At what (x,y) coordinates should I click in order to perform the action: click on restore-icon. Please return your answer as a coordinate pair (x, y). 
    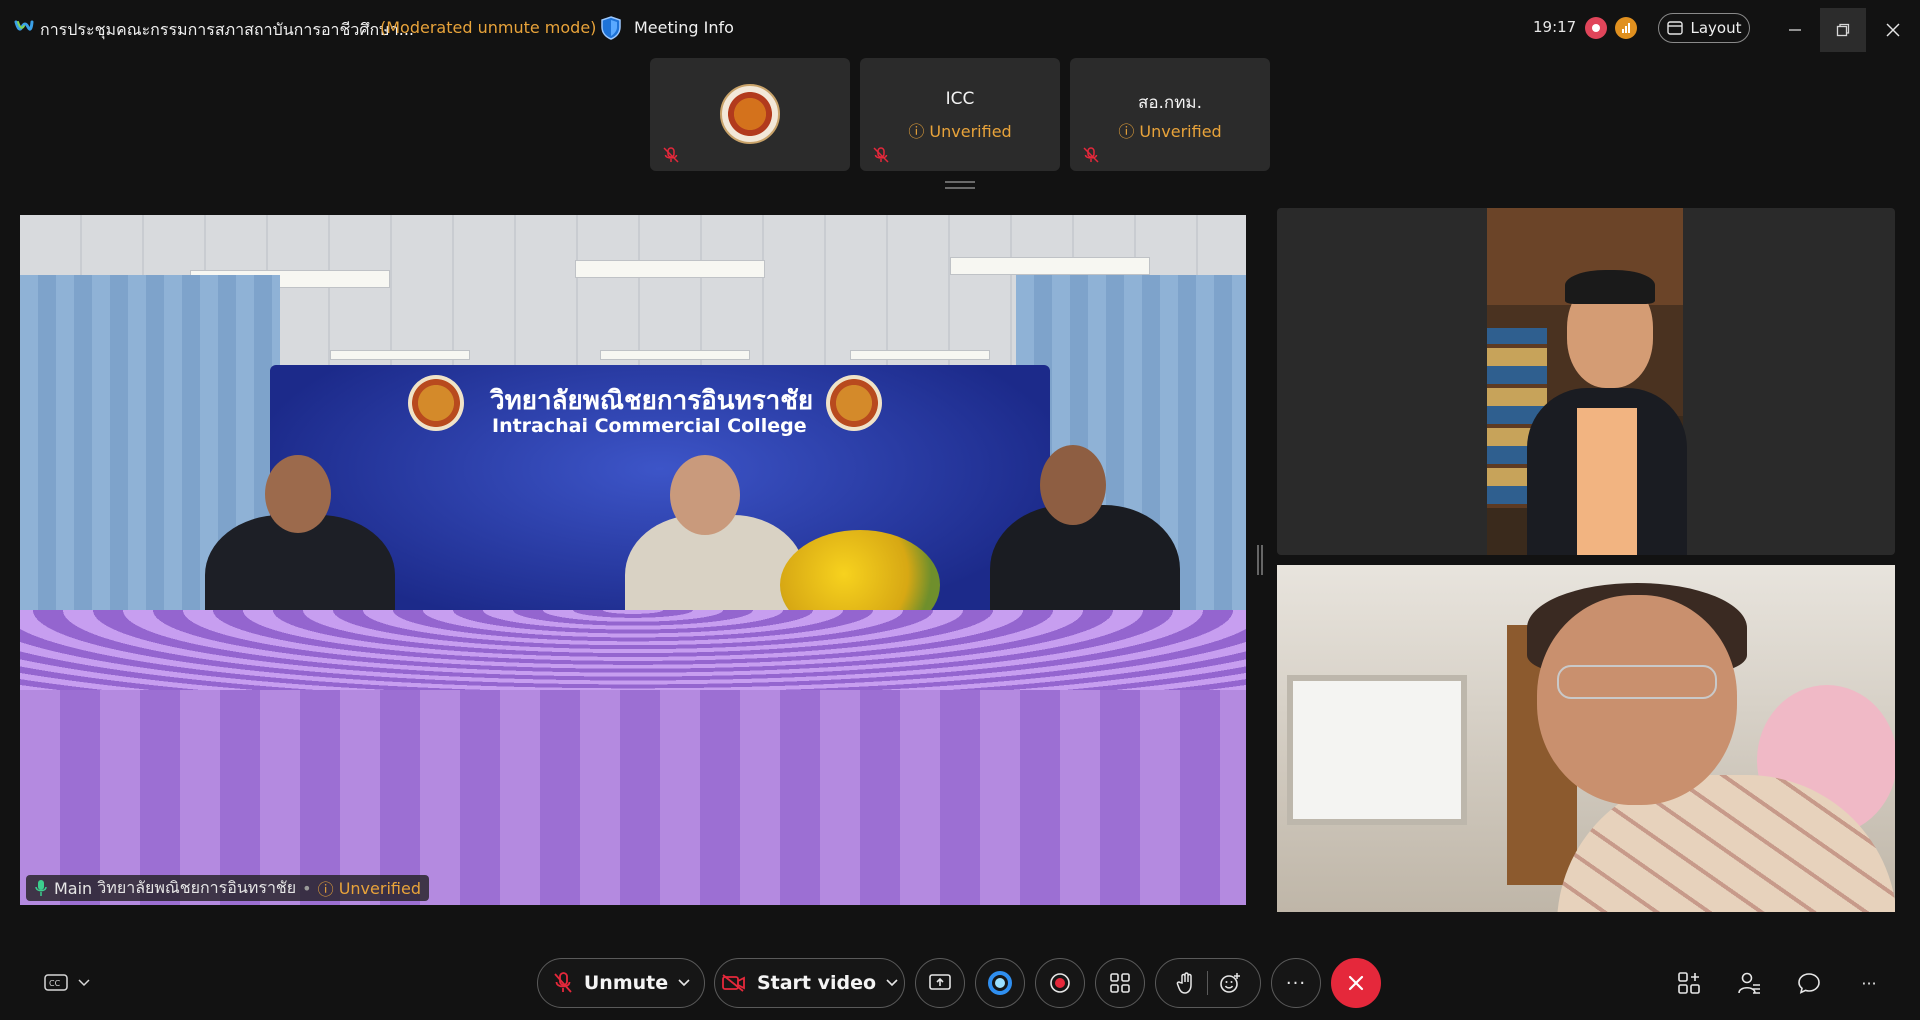
    Looking at the image, I should click on (1843, 30).